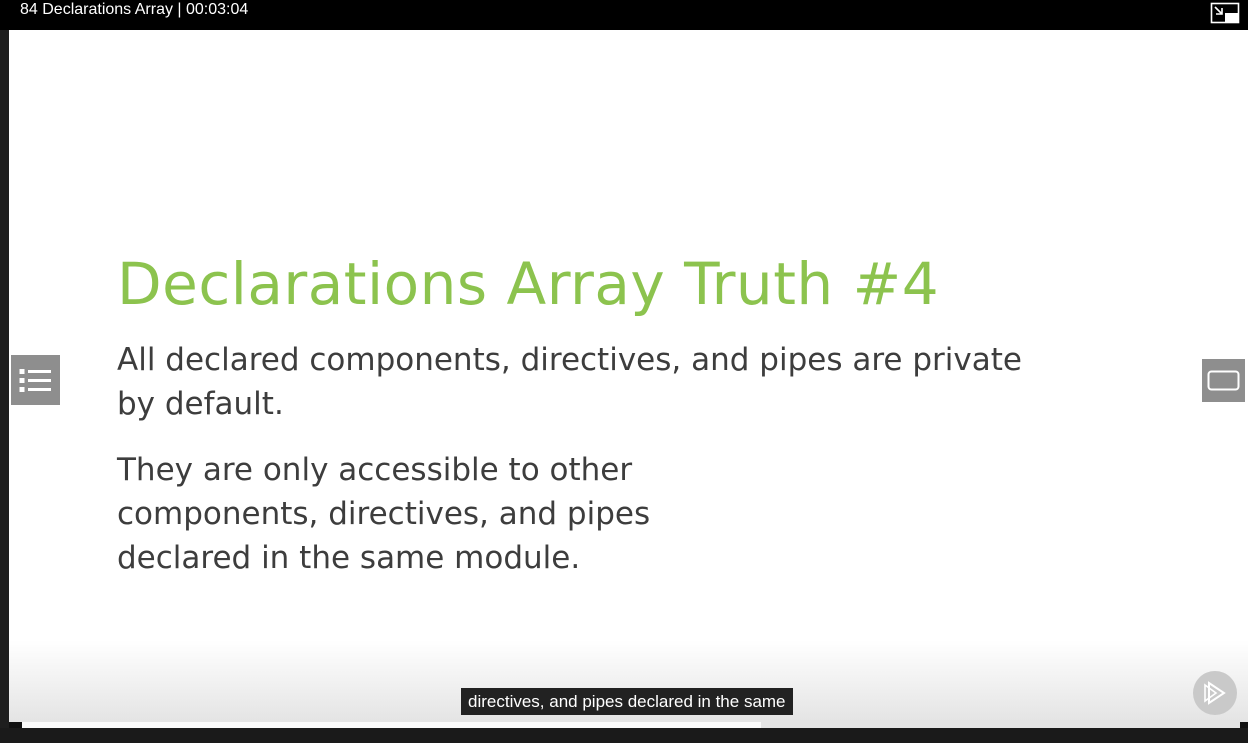 The width and height of the screenshot is (1248, 743). I want to click on theater-mode-button, so click(1223, 380).